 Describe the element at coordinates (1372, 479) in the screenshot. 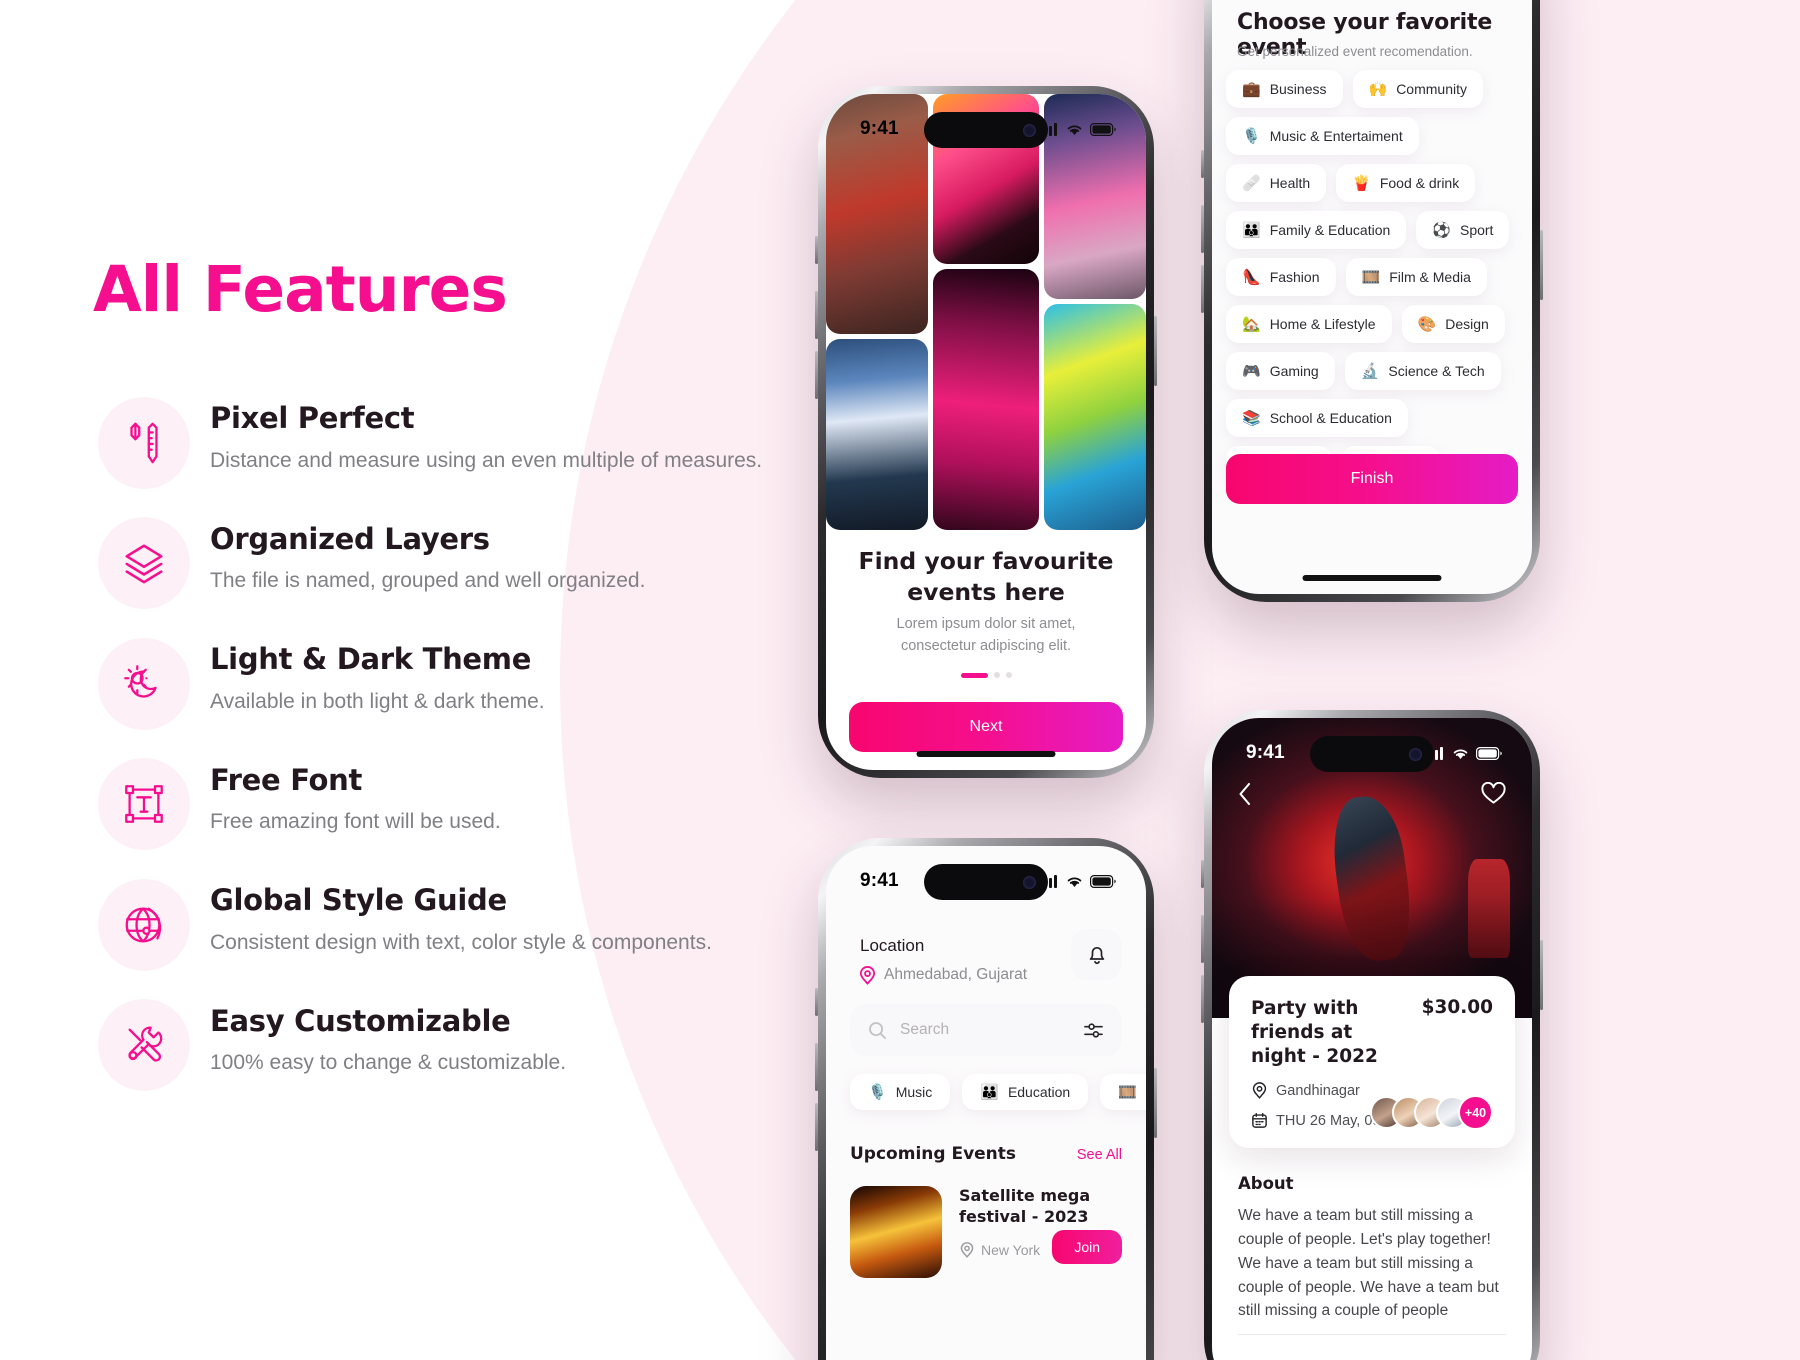

I see `finish-button: Finish` at that location.